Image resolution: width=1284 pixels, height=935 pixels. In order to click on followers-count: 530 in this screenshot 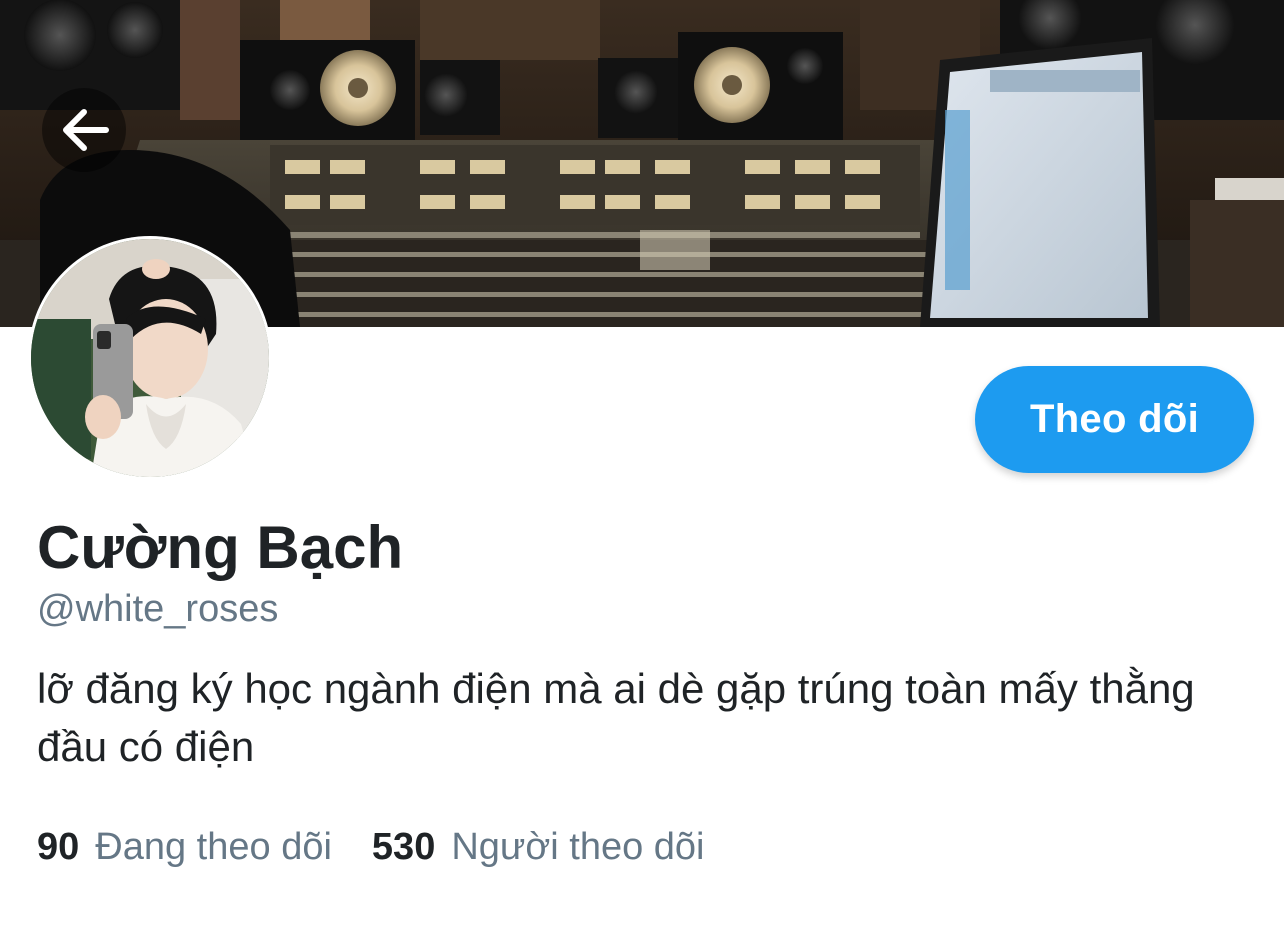, I will do `click(403, 847)`.